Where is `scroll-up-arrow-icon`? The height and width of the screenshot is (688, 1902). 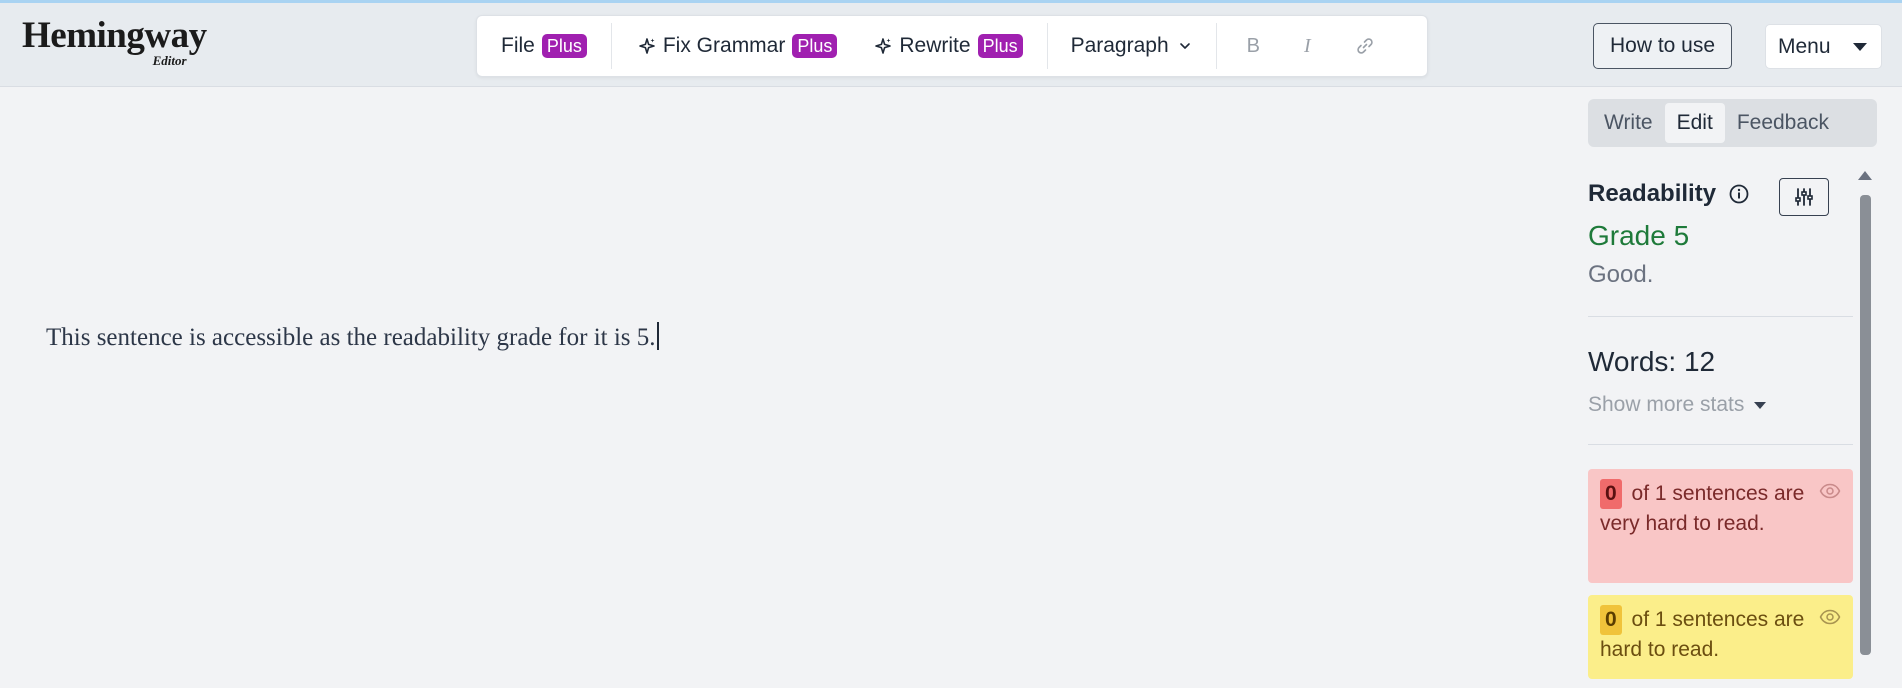
scroll-up-arrow-icon is located at coordinates (1865, 175).